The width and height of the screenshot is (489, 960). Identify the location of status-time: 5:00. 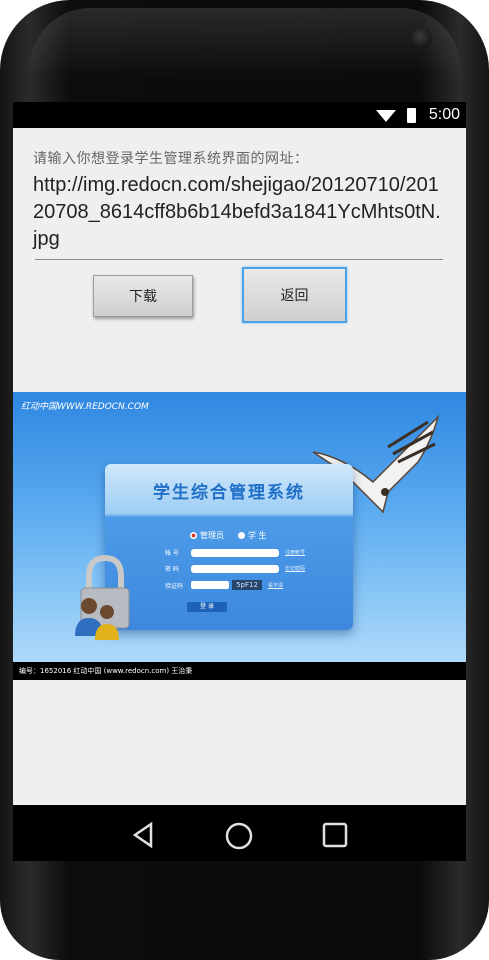
(444, 114).